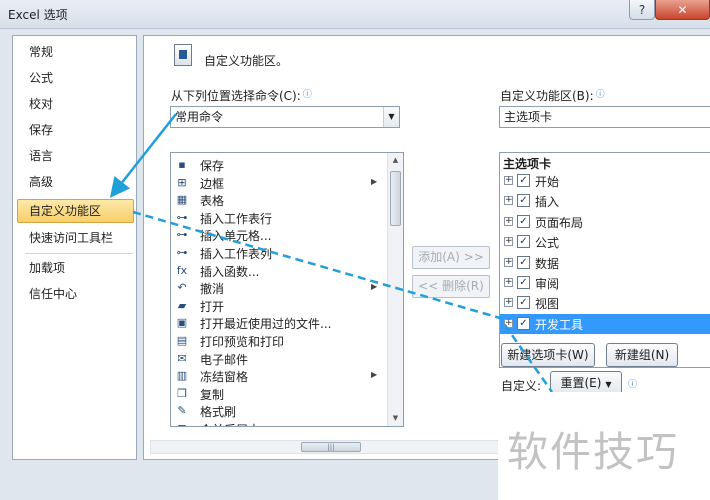 The height and width of the screenshot is (500, 710). I want to click on ribbon-tab-item: + ✓ 开发工具, so click(605, 324).